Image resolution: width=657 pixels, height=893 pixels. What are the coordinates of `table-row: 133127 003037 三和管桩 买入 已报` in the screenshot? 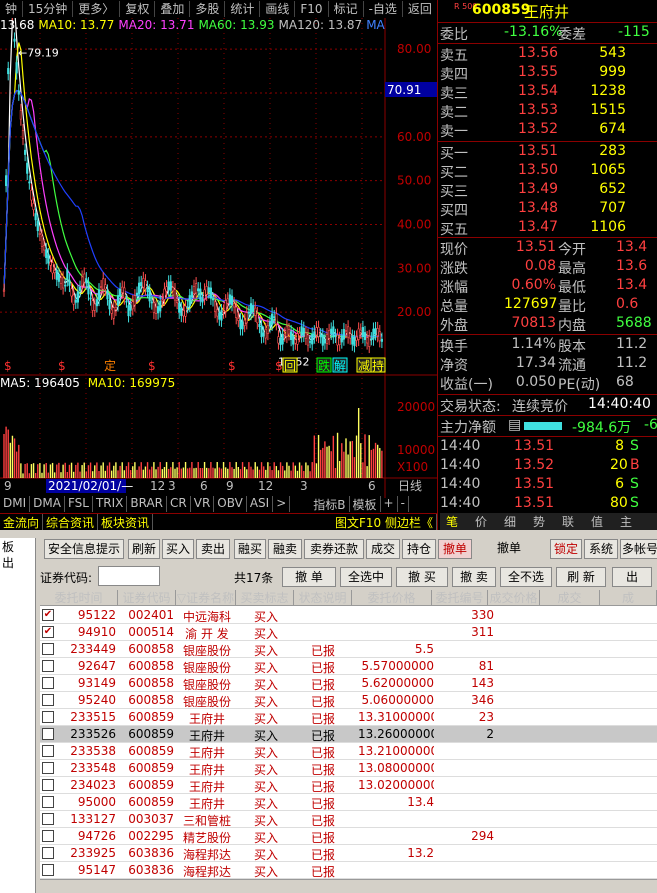 It's located at (348, 819).